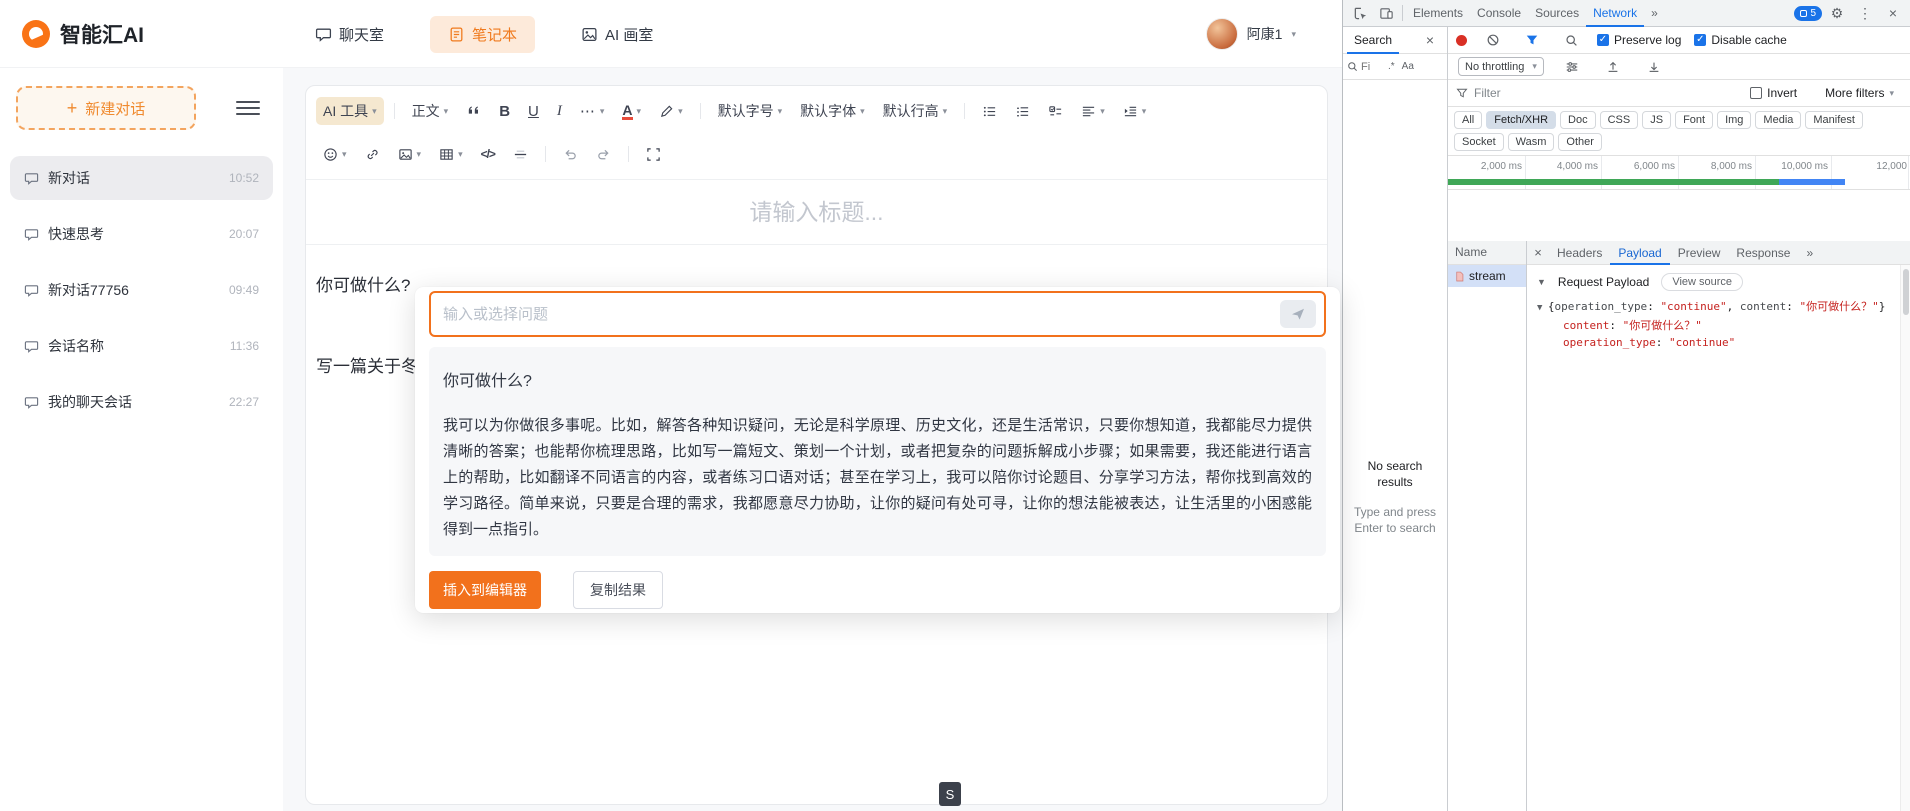 This screenshot has width=1910, height=811. Describe the element at coordinates (1834, 120) in the screenshot. I see `filter-chip: Manifest` at that location.